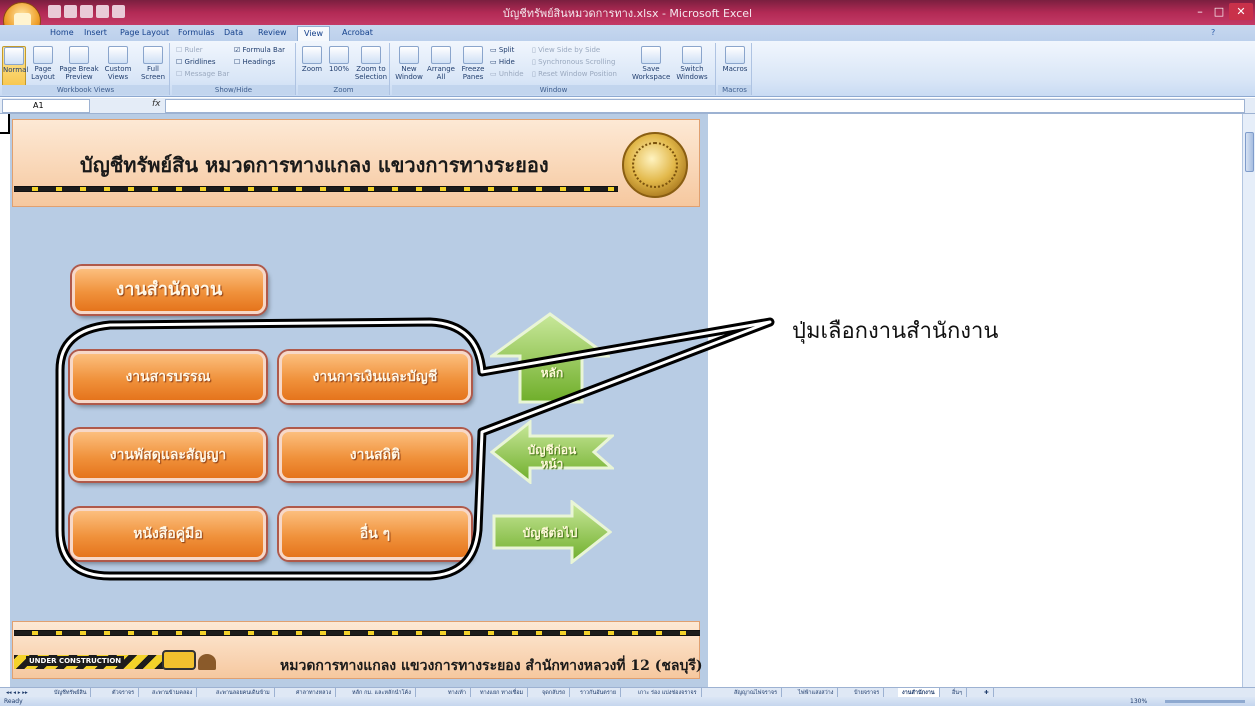  Describe the element at coordinates (552, 457) in the screenshot. I see `prev-label: บัญชีก่อนหน้า` at that location.